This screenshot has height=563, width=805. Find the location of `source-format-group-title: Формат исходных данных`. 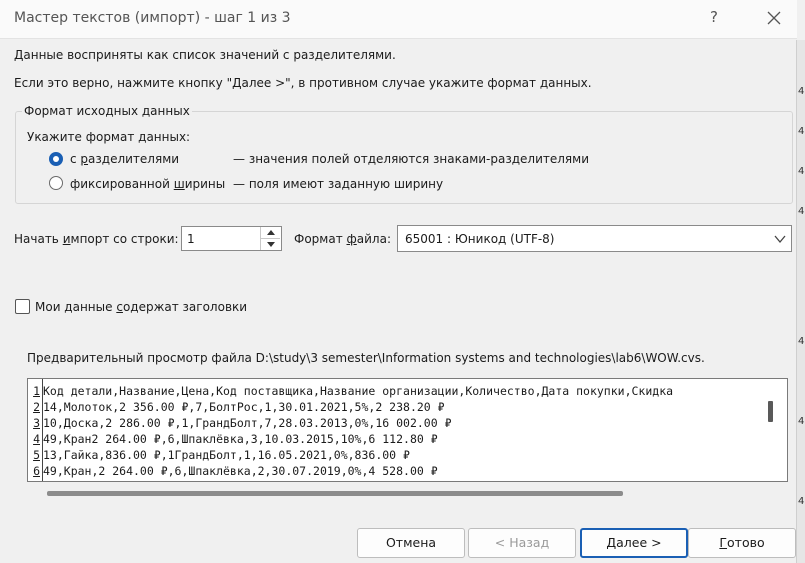

source-format-group-title: Формат исходных данных is located at coordinates (107, 111).